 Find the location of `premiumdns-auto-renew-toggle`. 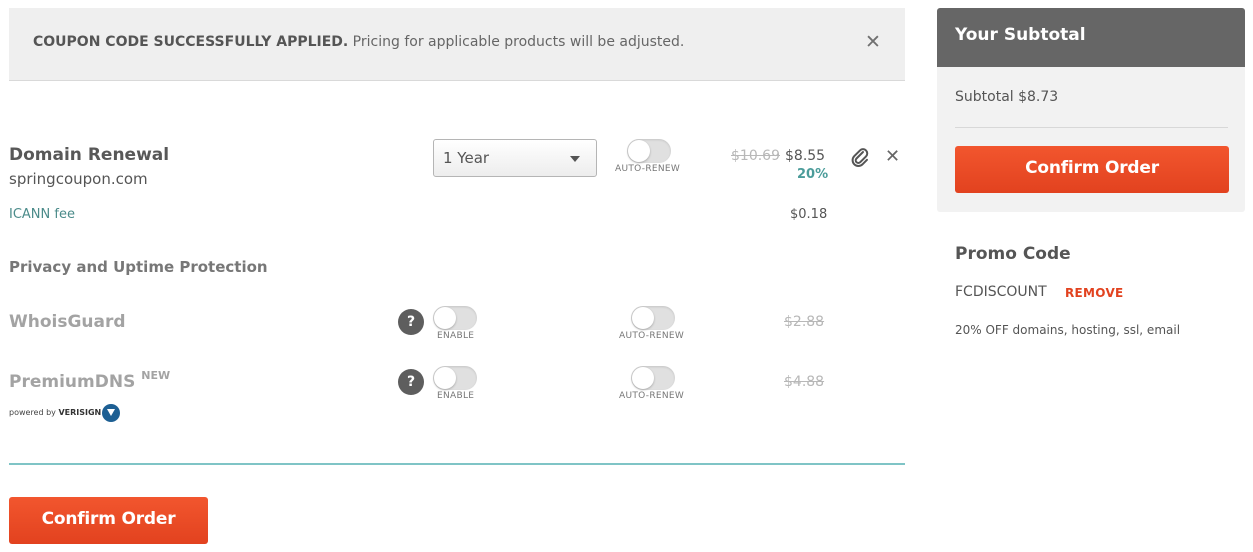

premiumdns-auto-renew-toggle is located at coordinates (653, 378).